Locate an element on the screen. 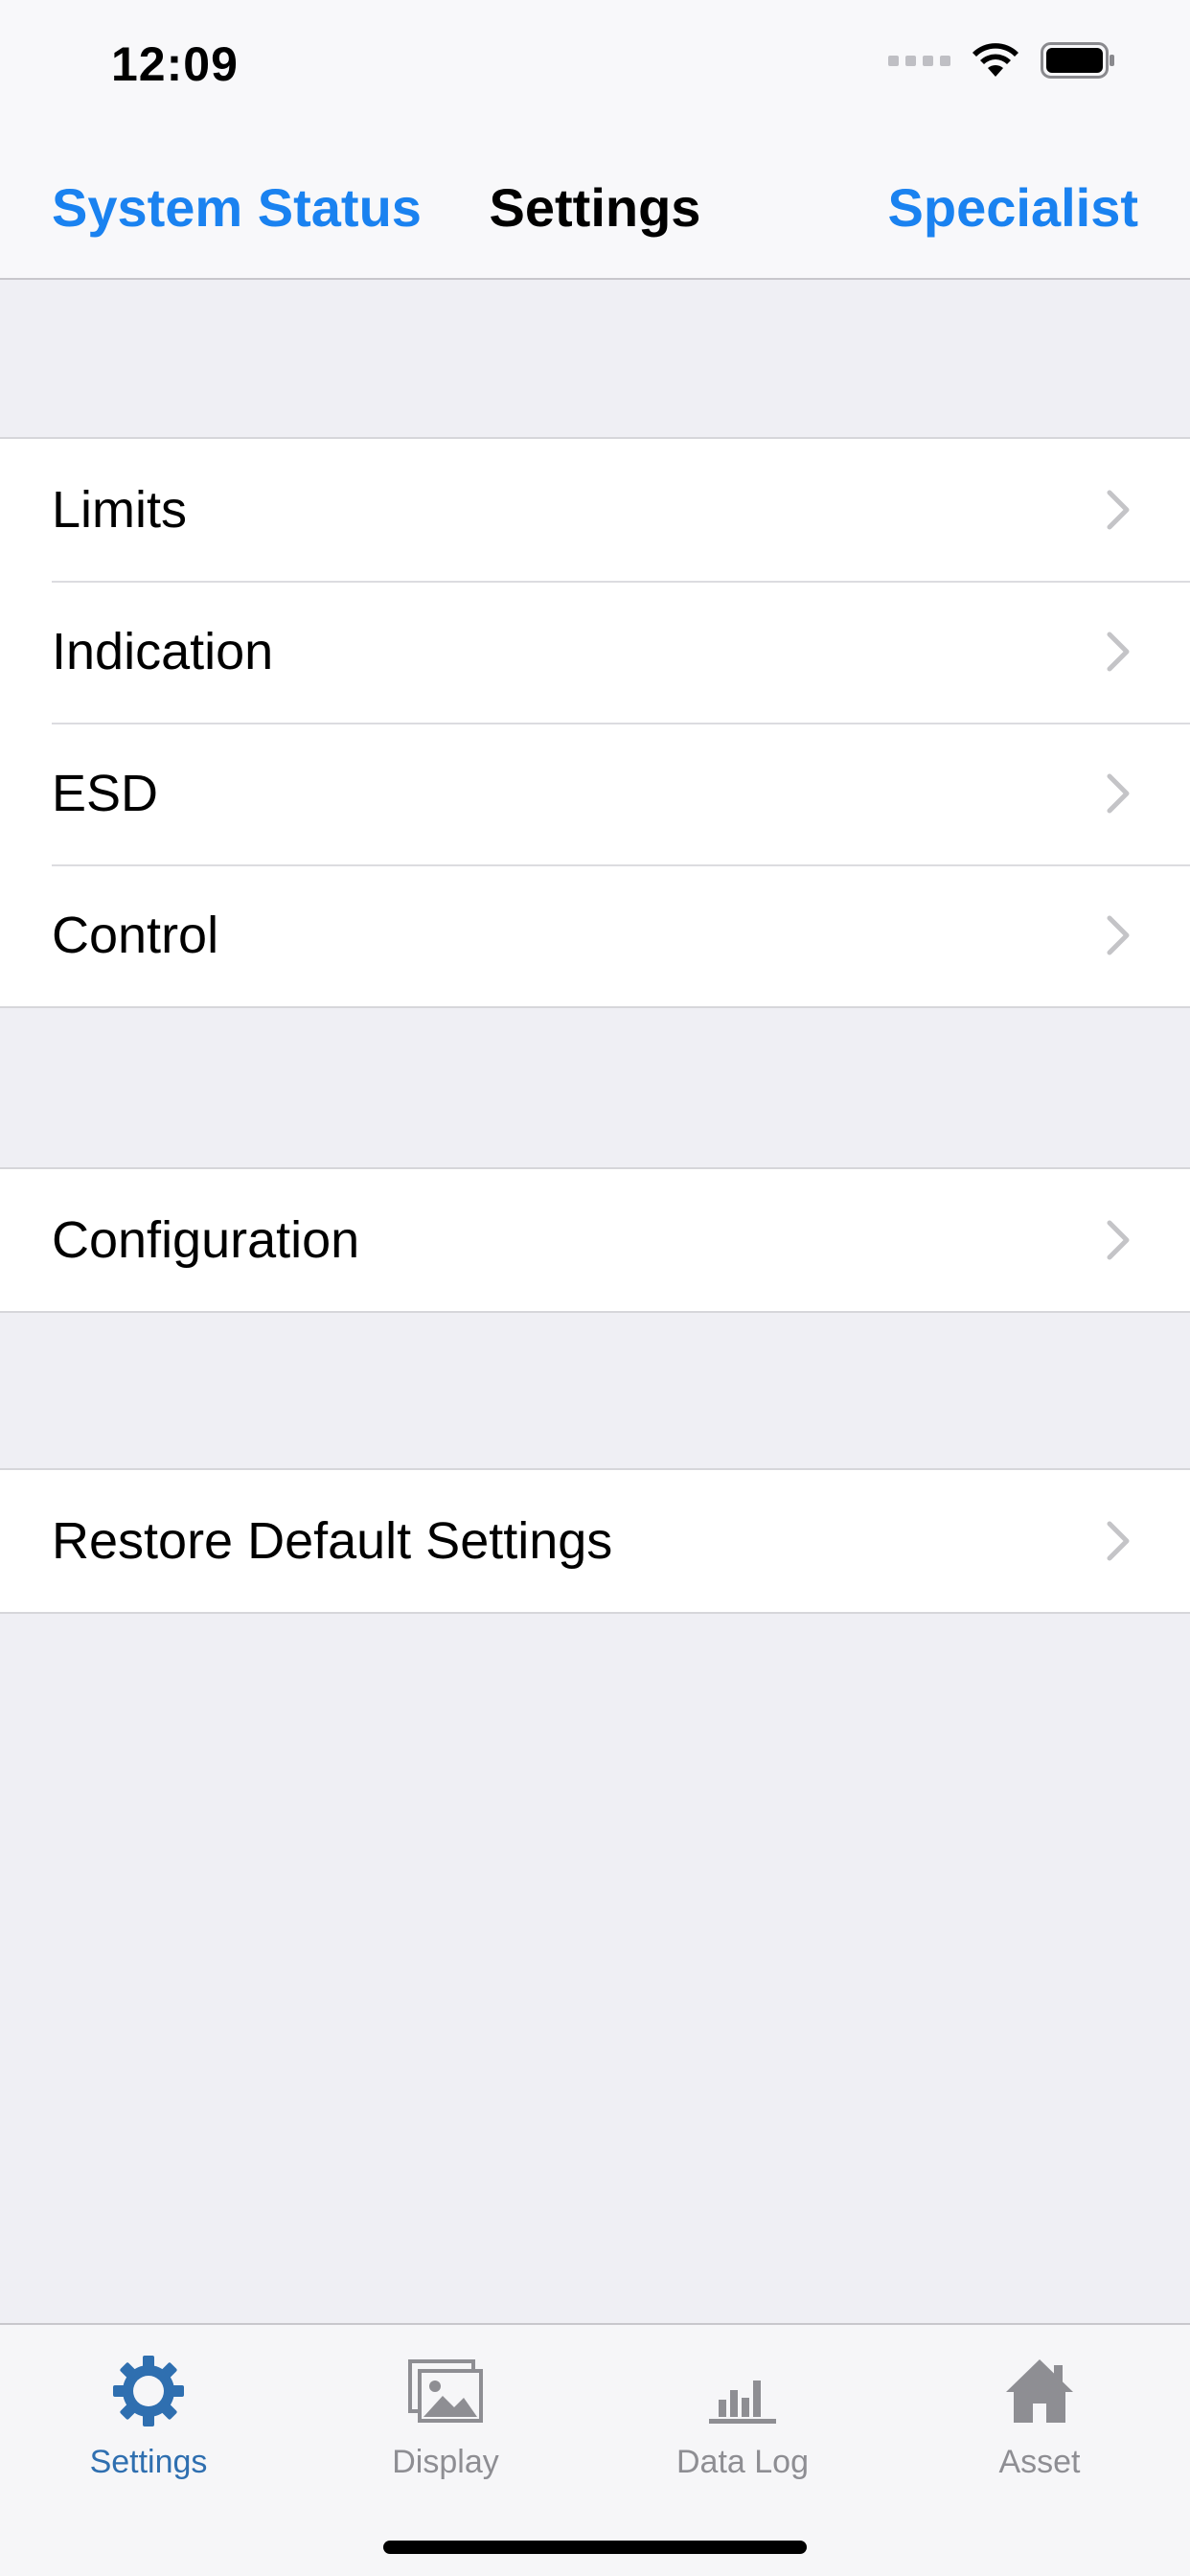  tab-label: Data Log is located at coordinates (743, 2462).